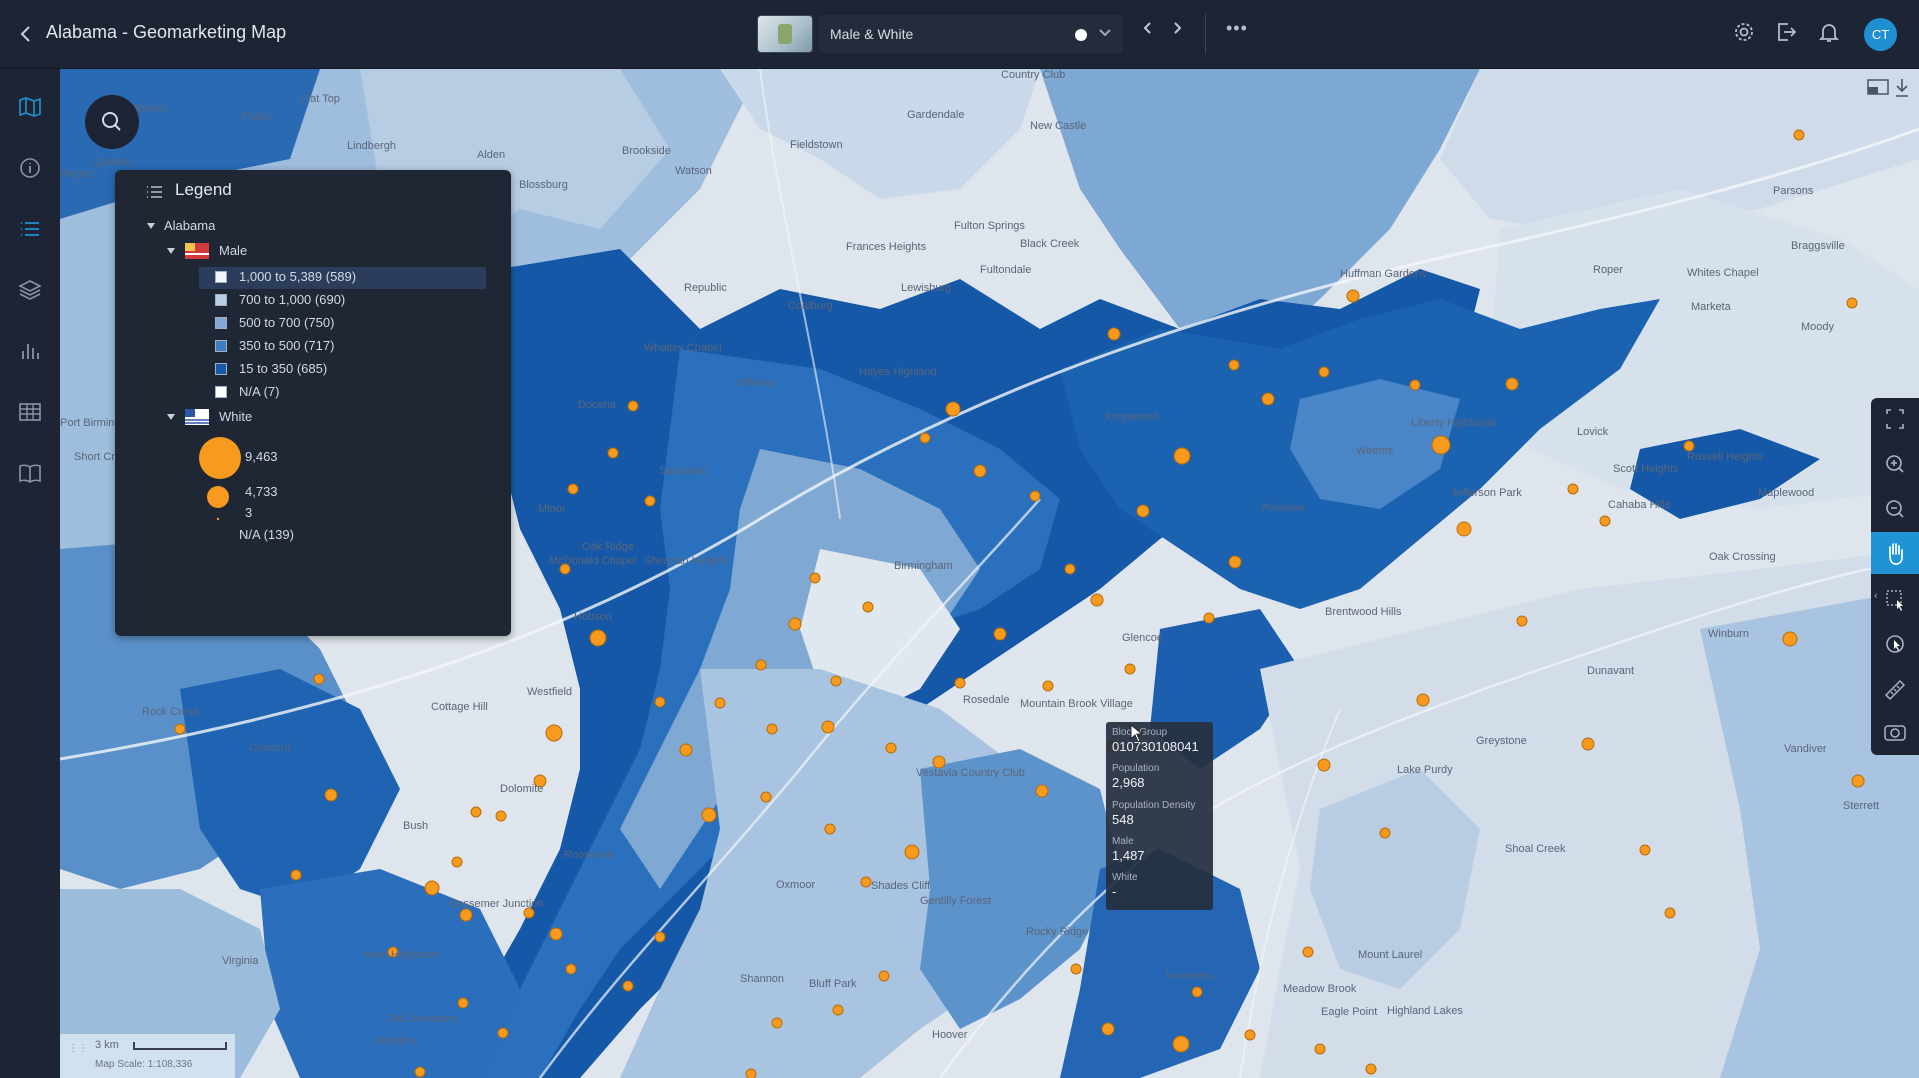 The image size is (1919, 1078). What do you see at coordinates (1895, 553) in the screenshot?
I see `pan-tool-button` at bounding box center [1895, 553].